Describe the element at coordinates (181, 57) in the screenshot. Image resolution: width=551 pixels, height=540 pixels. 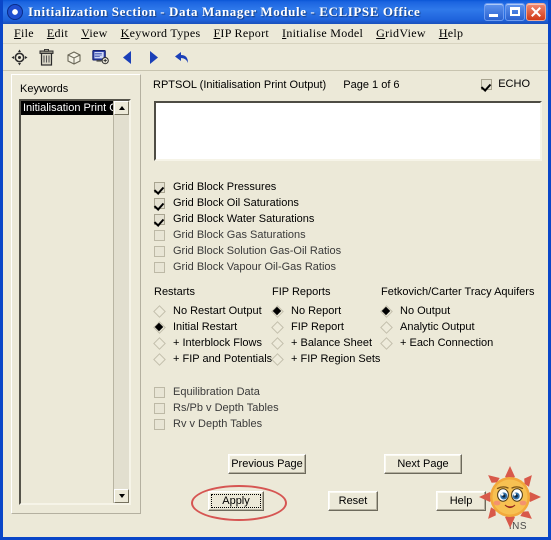
I see `undo-arrow-icon` at that location.